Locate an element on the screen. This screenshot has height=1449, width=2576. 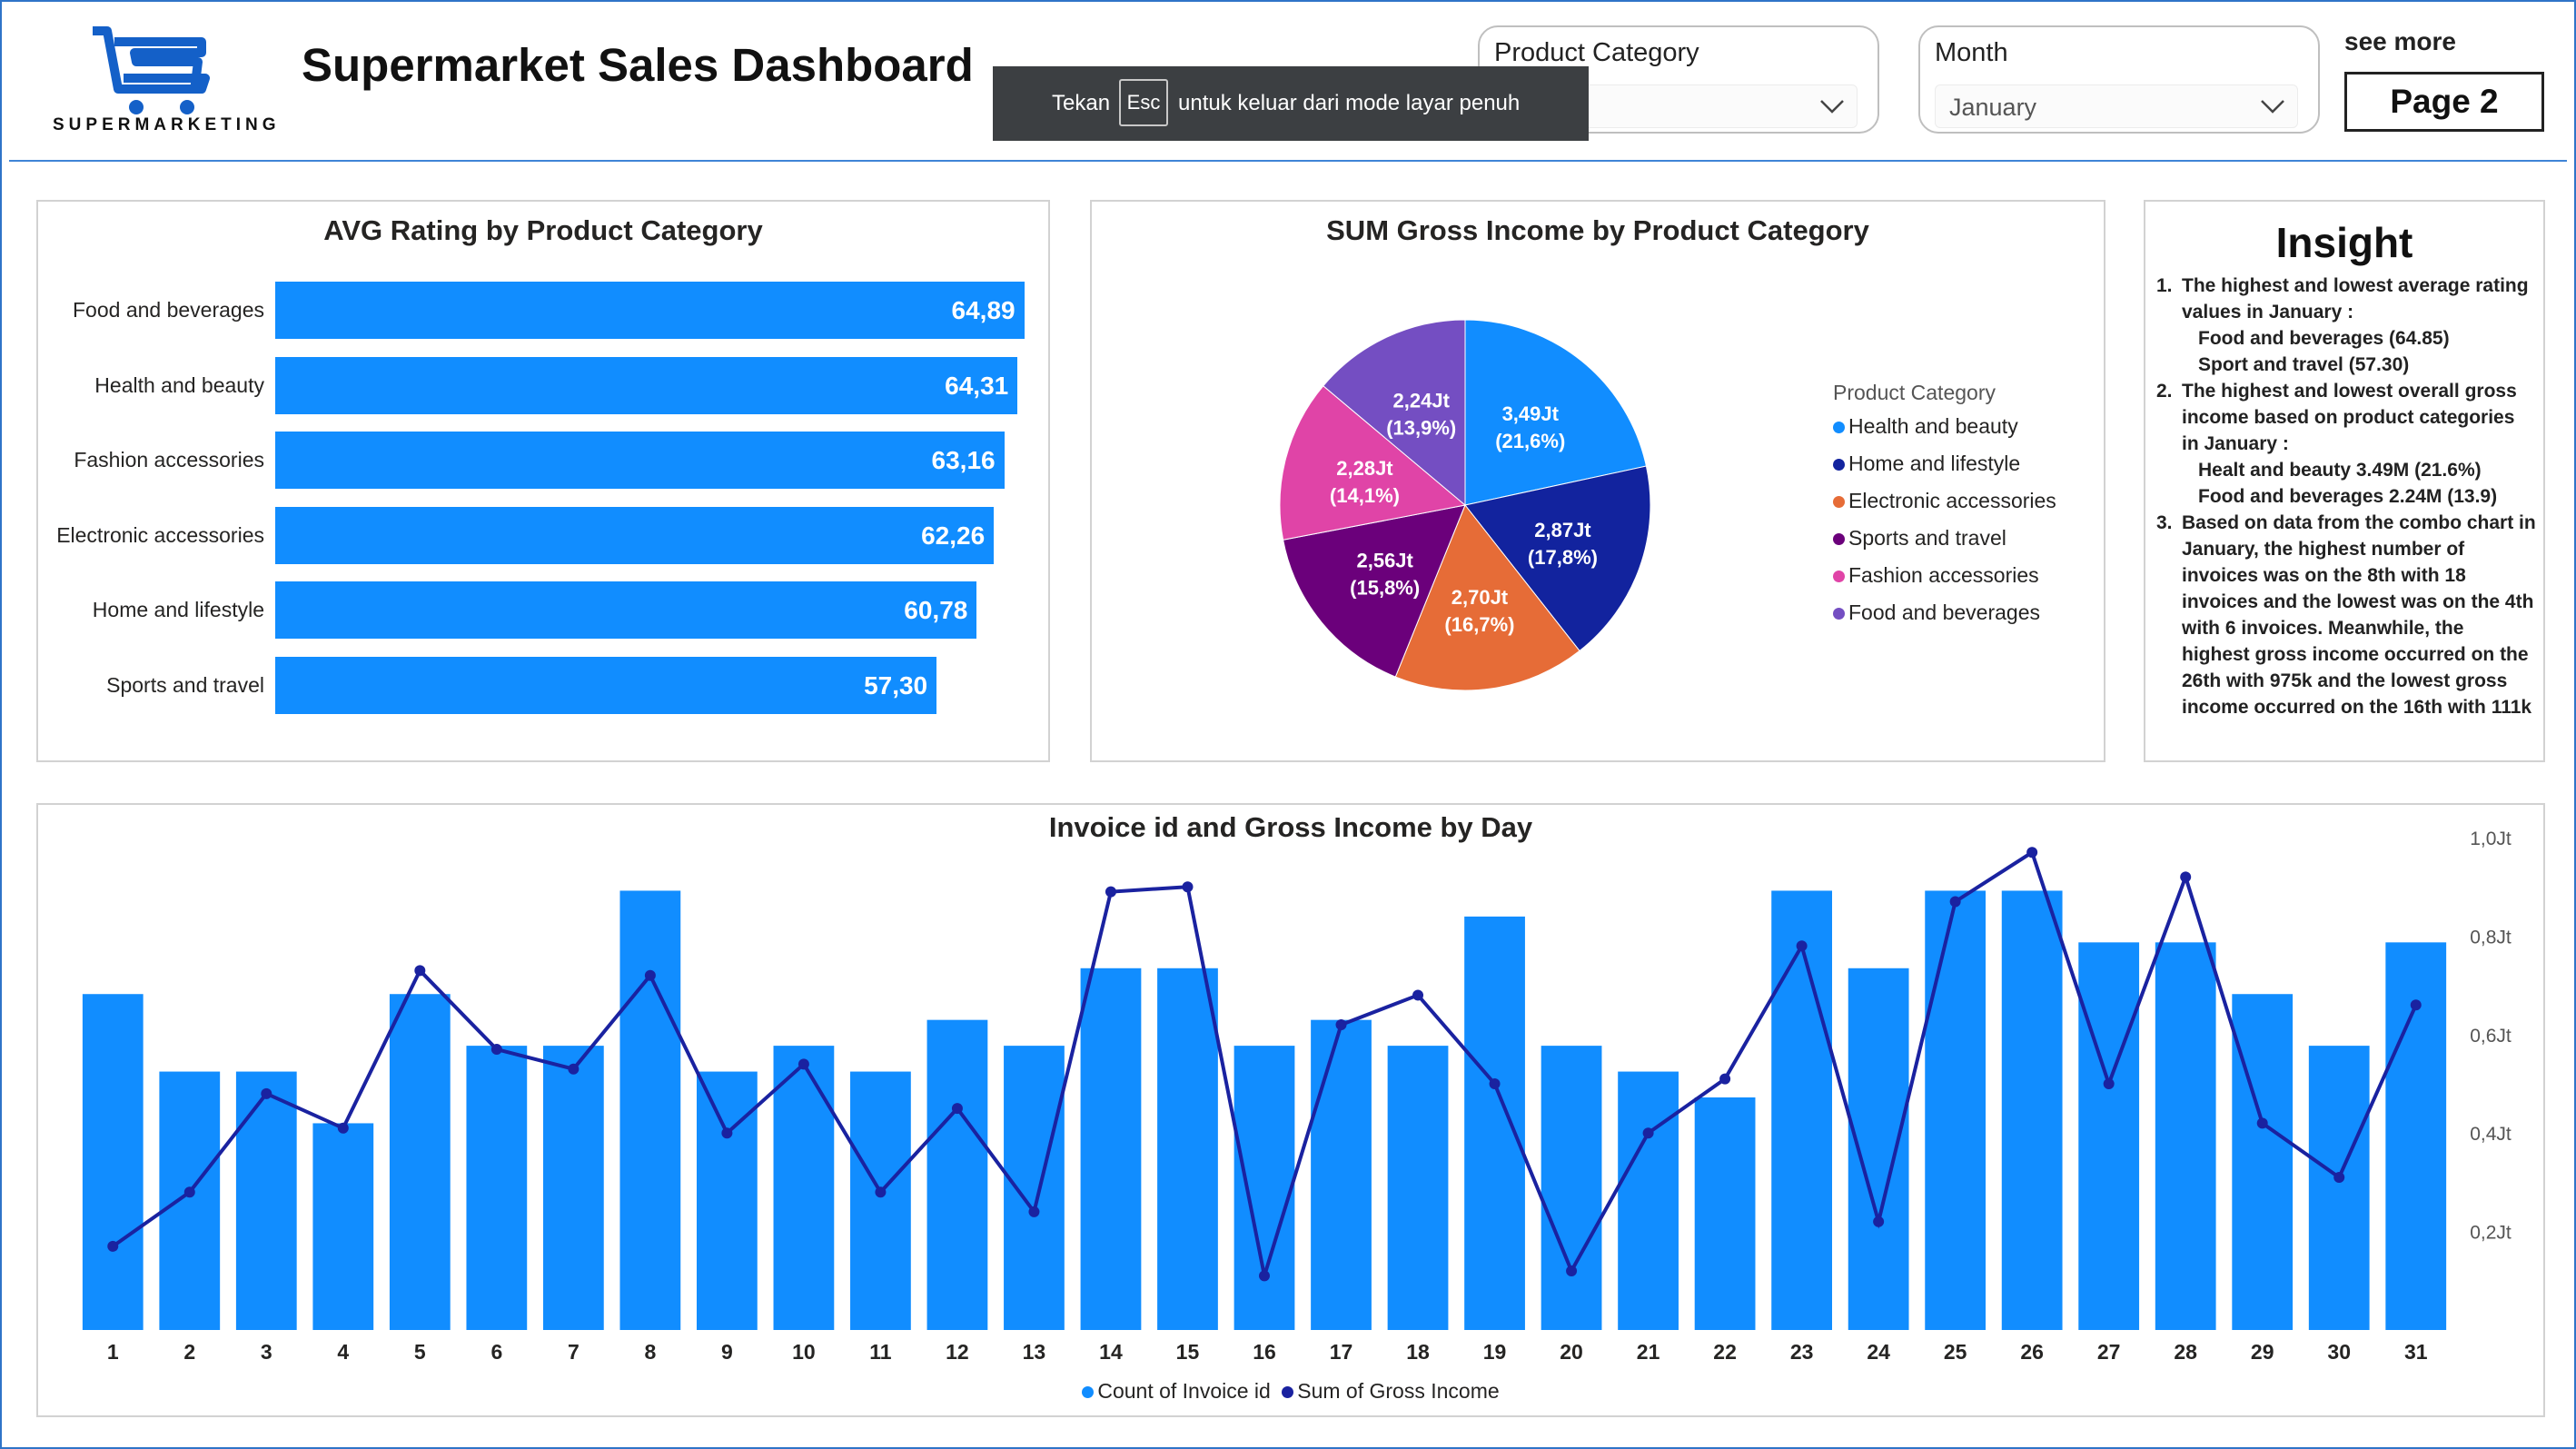
legend-dot-line is located at coordinates (1288, 1393).